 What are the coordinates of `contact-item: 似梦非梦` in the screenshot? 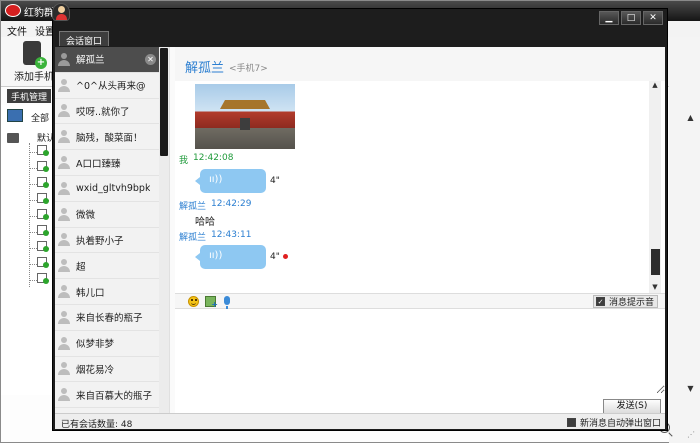 It's located at (107, 344).